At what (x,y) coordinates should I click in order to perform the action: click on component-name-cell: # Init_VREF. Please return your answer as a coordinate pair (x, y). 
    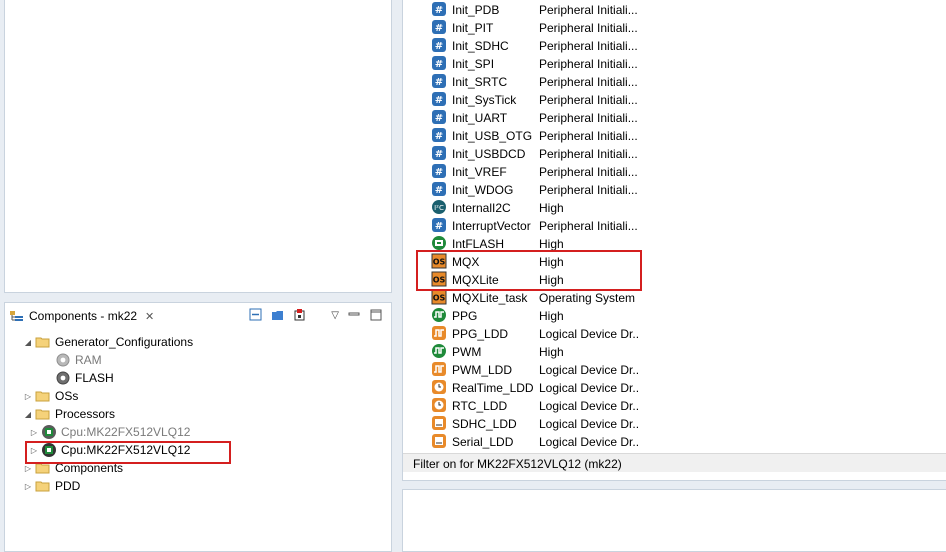
    Looking at the image, I should click on (485, 172).